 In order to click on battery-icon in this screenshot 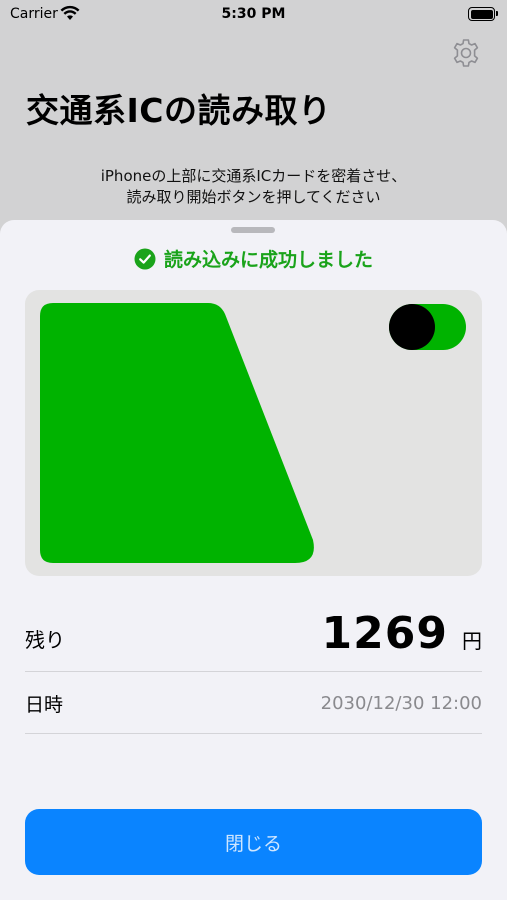, I will do `click(483, 14)`.